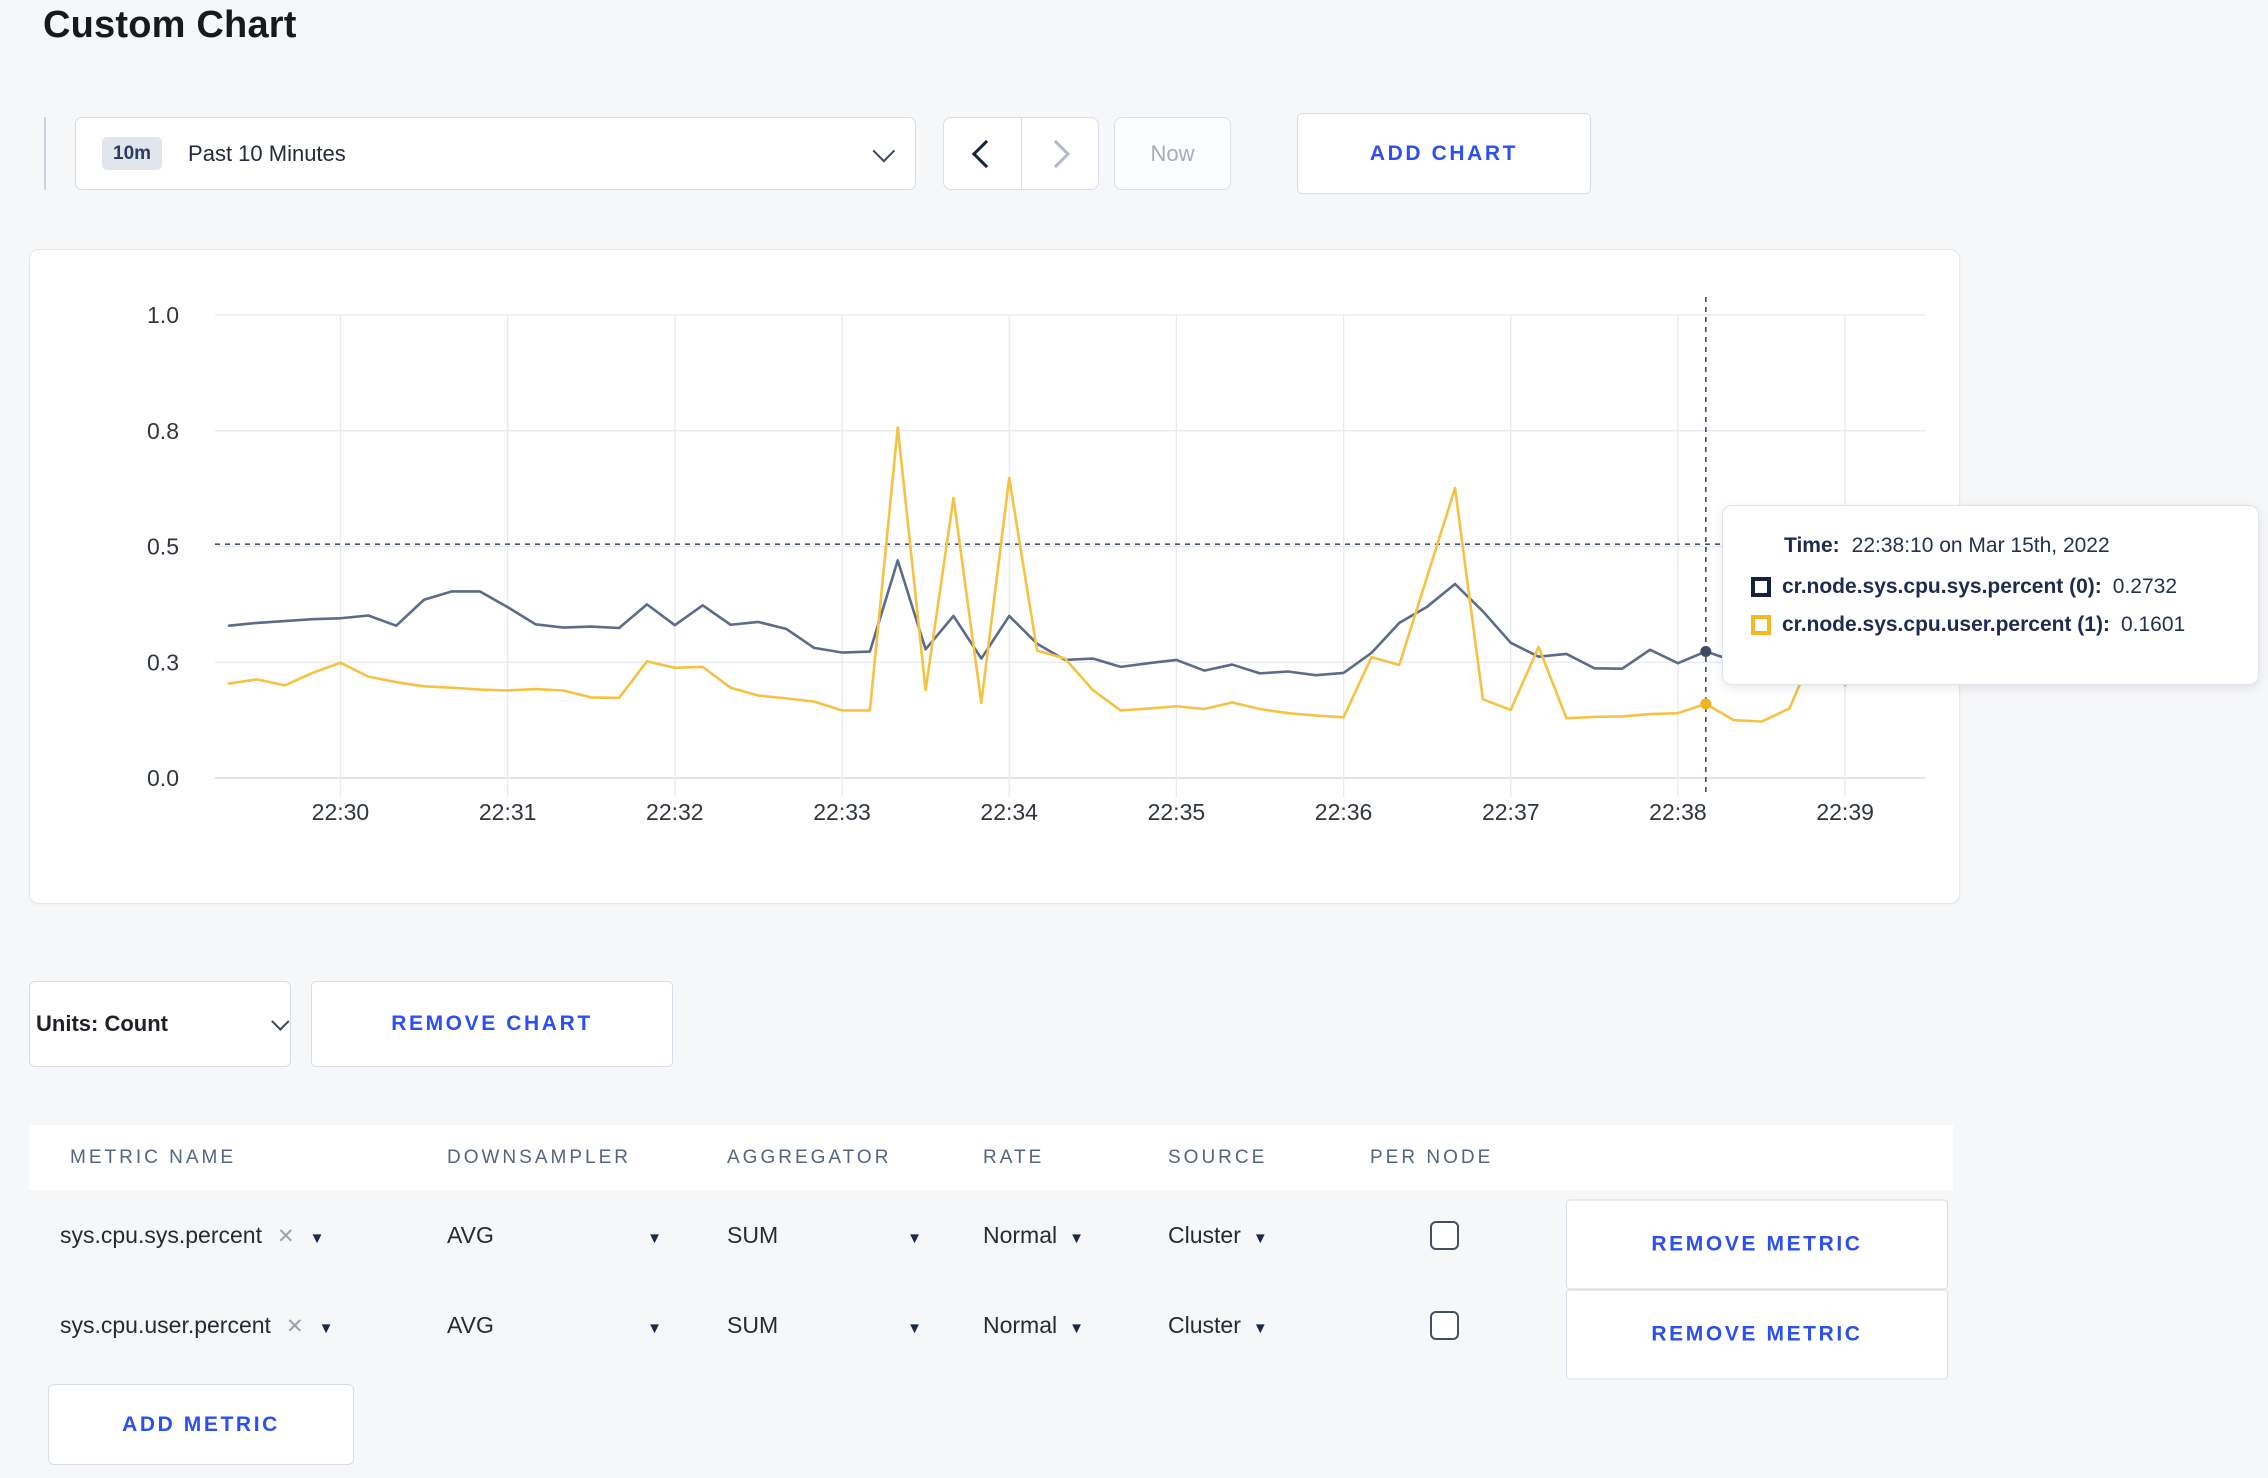 The image size is (2268, 1478). I want to click on tooltip-series-row: cr.node.sys.cpu.sys.percent (0): 0.2732, so click(1994, 587).